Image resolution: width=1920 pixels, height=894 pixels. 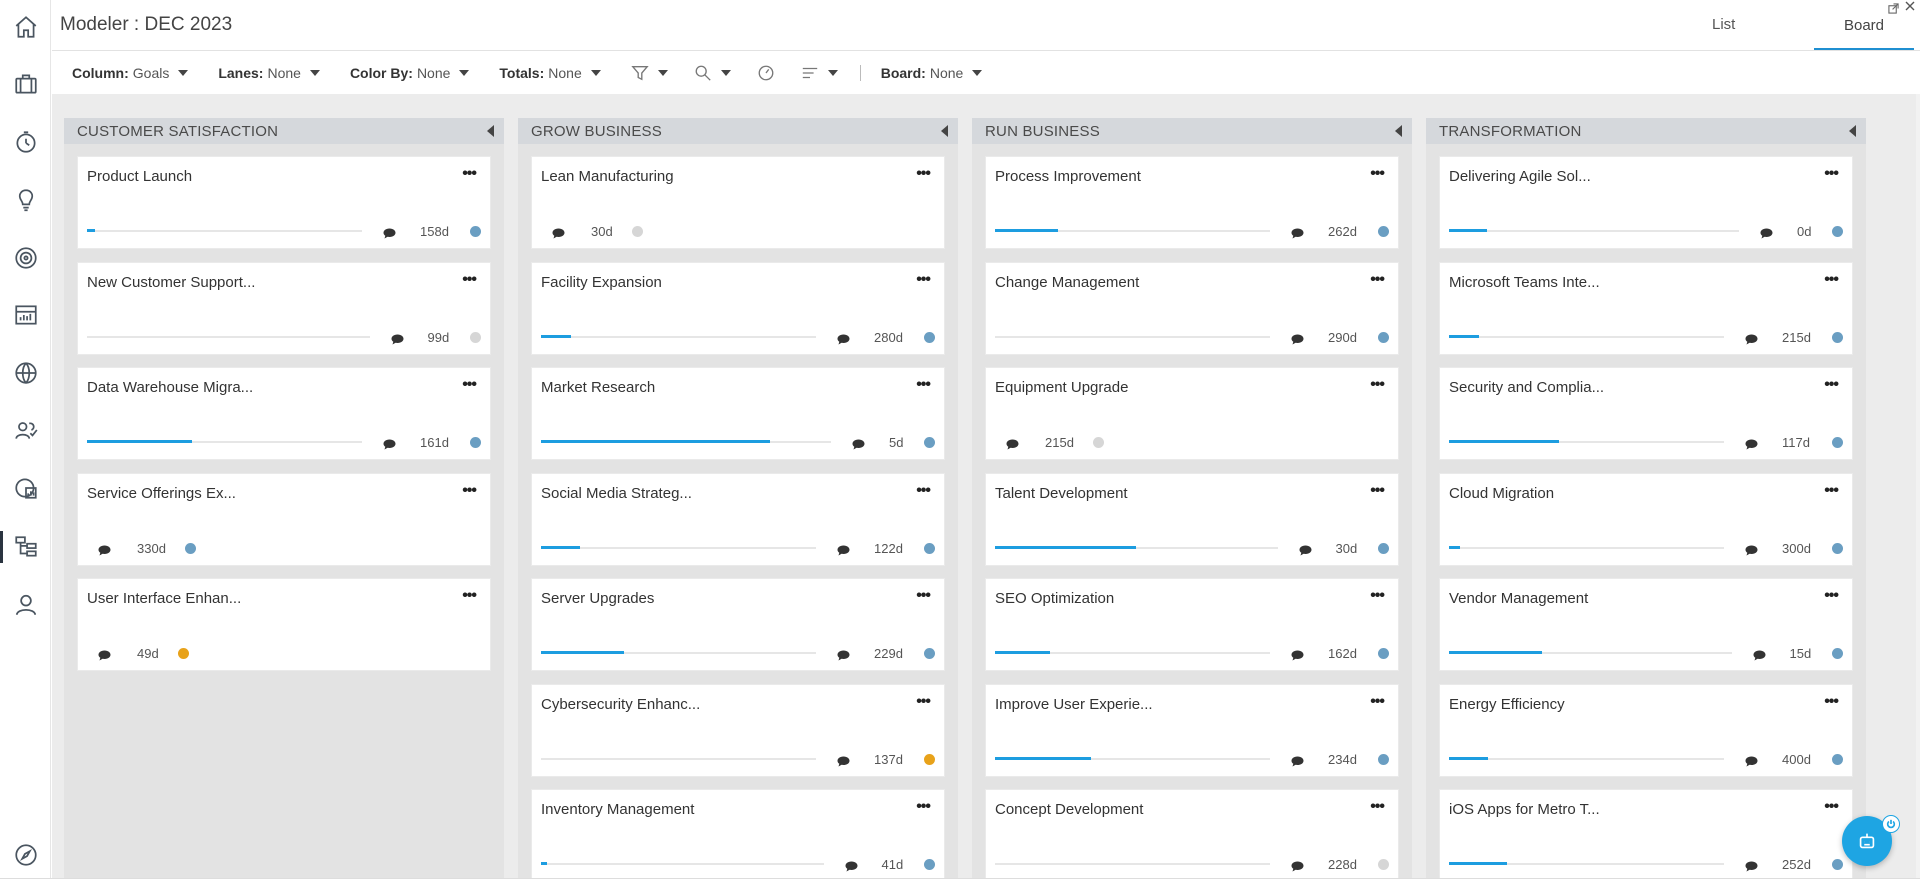 What do you see at coordinates (738, 308) in the screenshot?
I see `goal-card: Facility Expansion ••• 280d` at bounding box center [738, 308].